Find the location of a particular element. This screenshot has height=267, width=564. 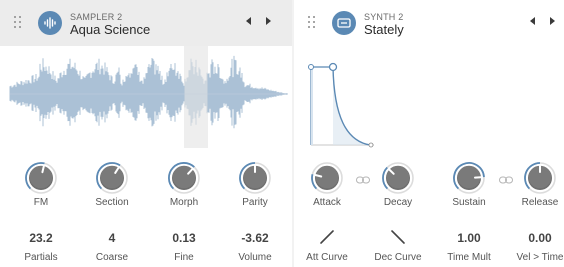

envelope-decay-handle is located at coordinates (333, 67).